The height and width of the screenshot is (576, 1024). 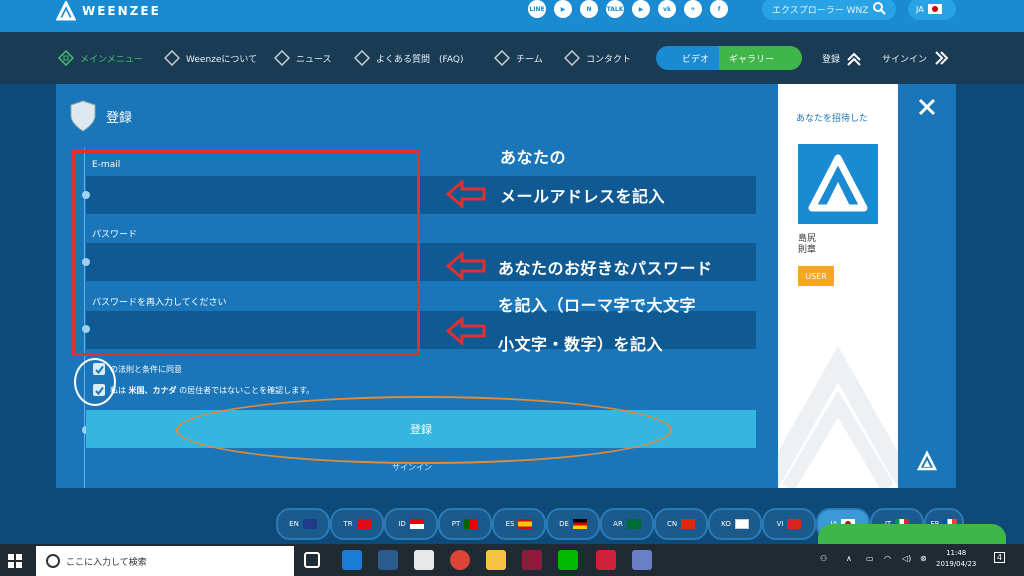 I want to click on lang-id: ID, so click(x=411, y=524).